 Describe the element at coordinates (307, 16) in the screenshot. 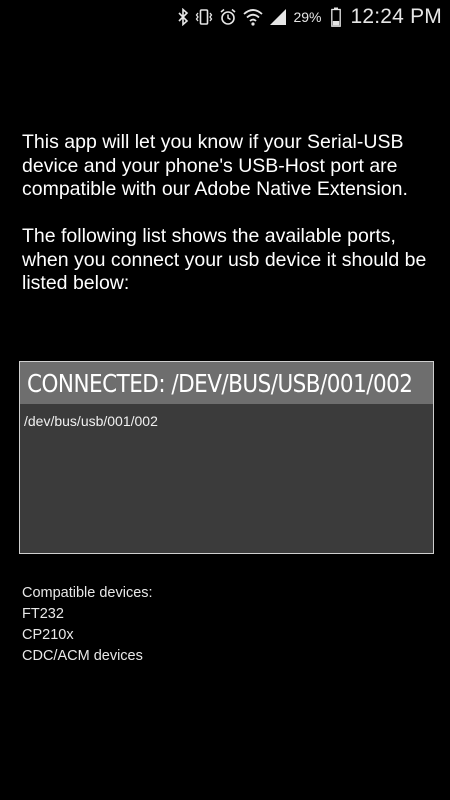

I see `battery-percent: 29%` at that location.